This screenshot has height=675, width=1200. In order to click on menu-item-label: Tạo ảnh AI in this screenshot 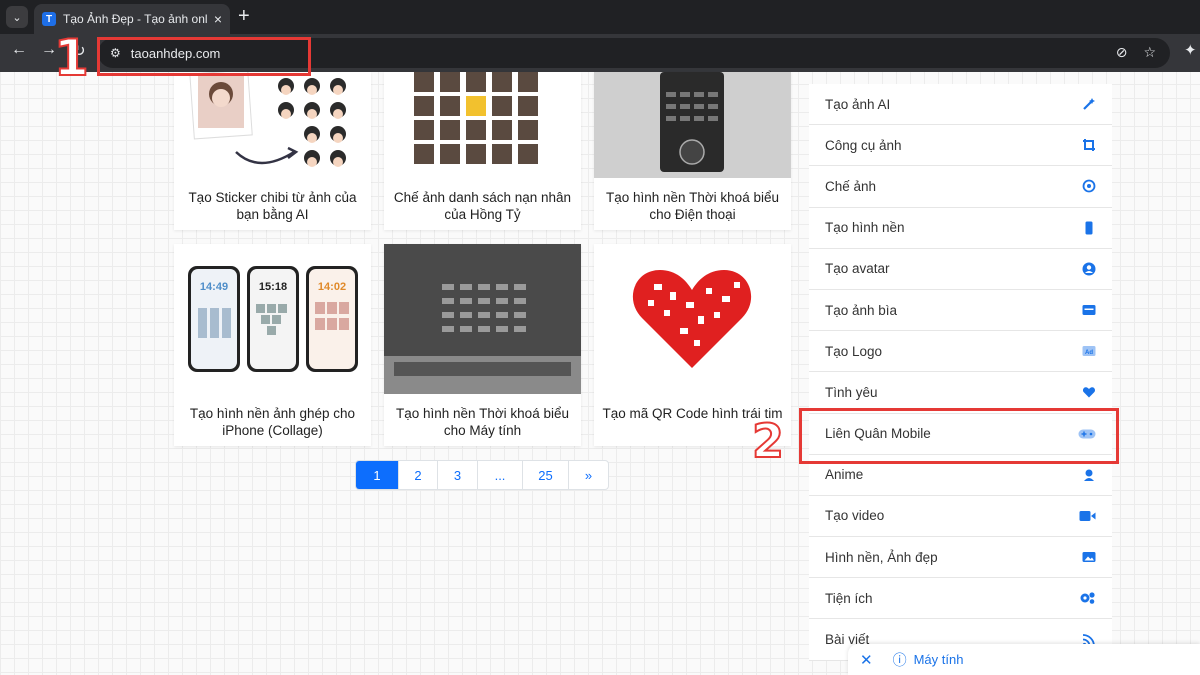, I will do `click(858, 104)`.